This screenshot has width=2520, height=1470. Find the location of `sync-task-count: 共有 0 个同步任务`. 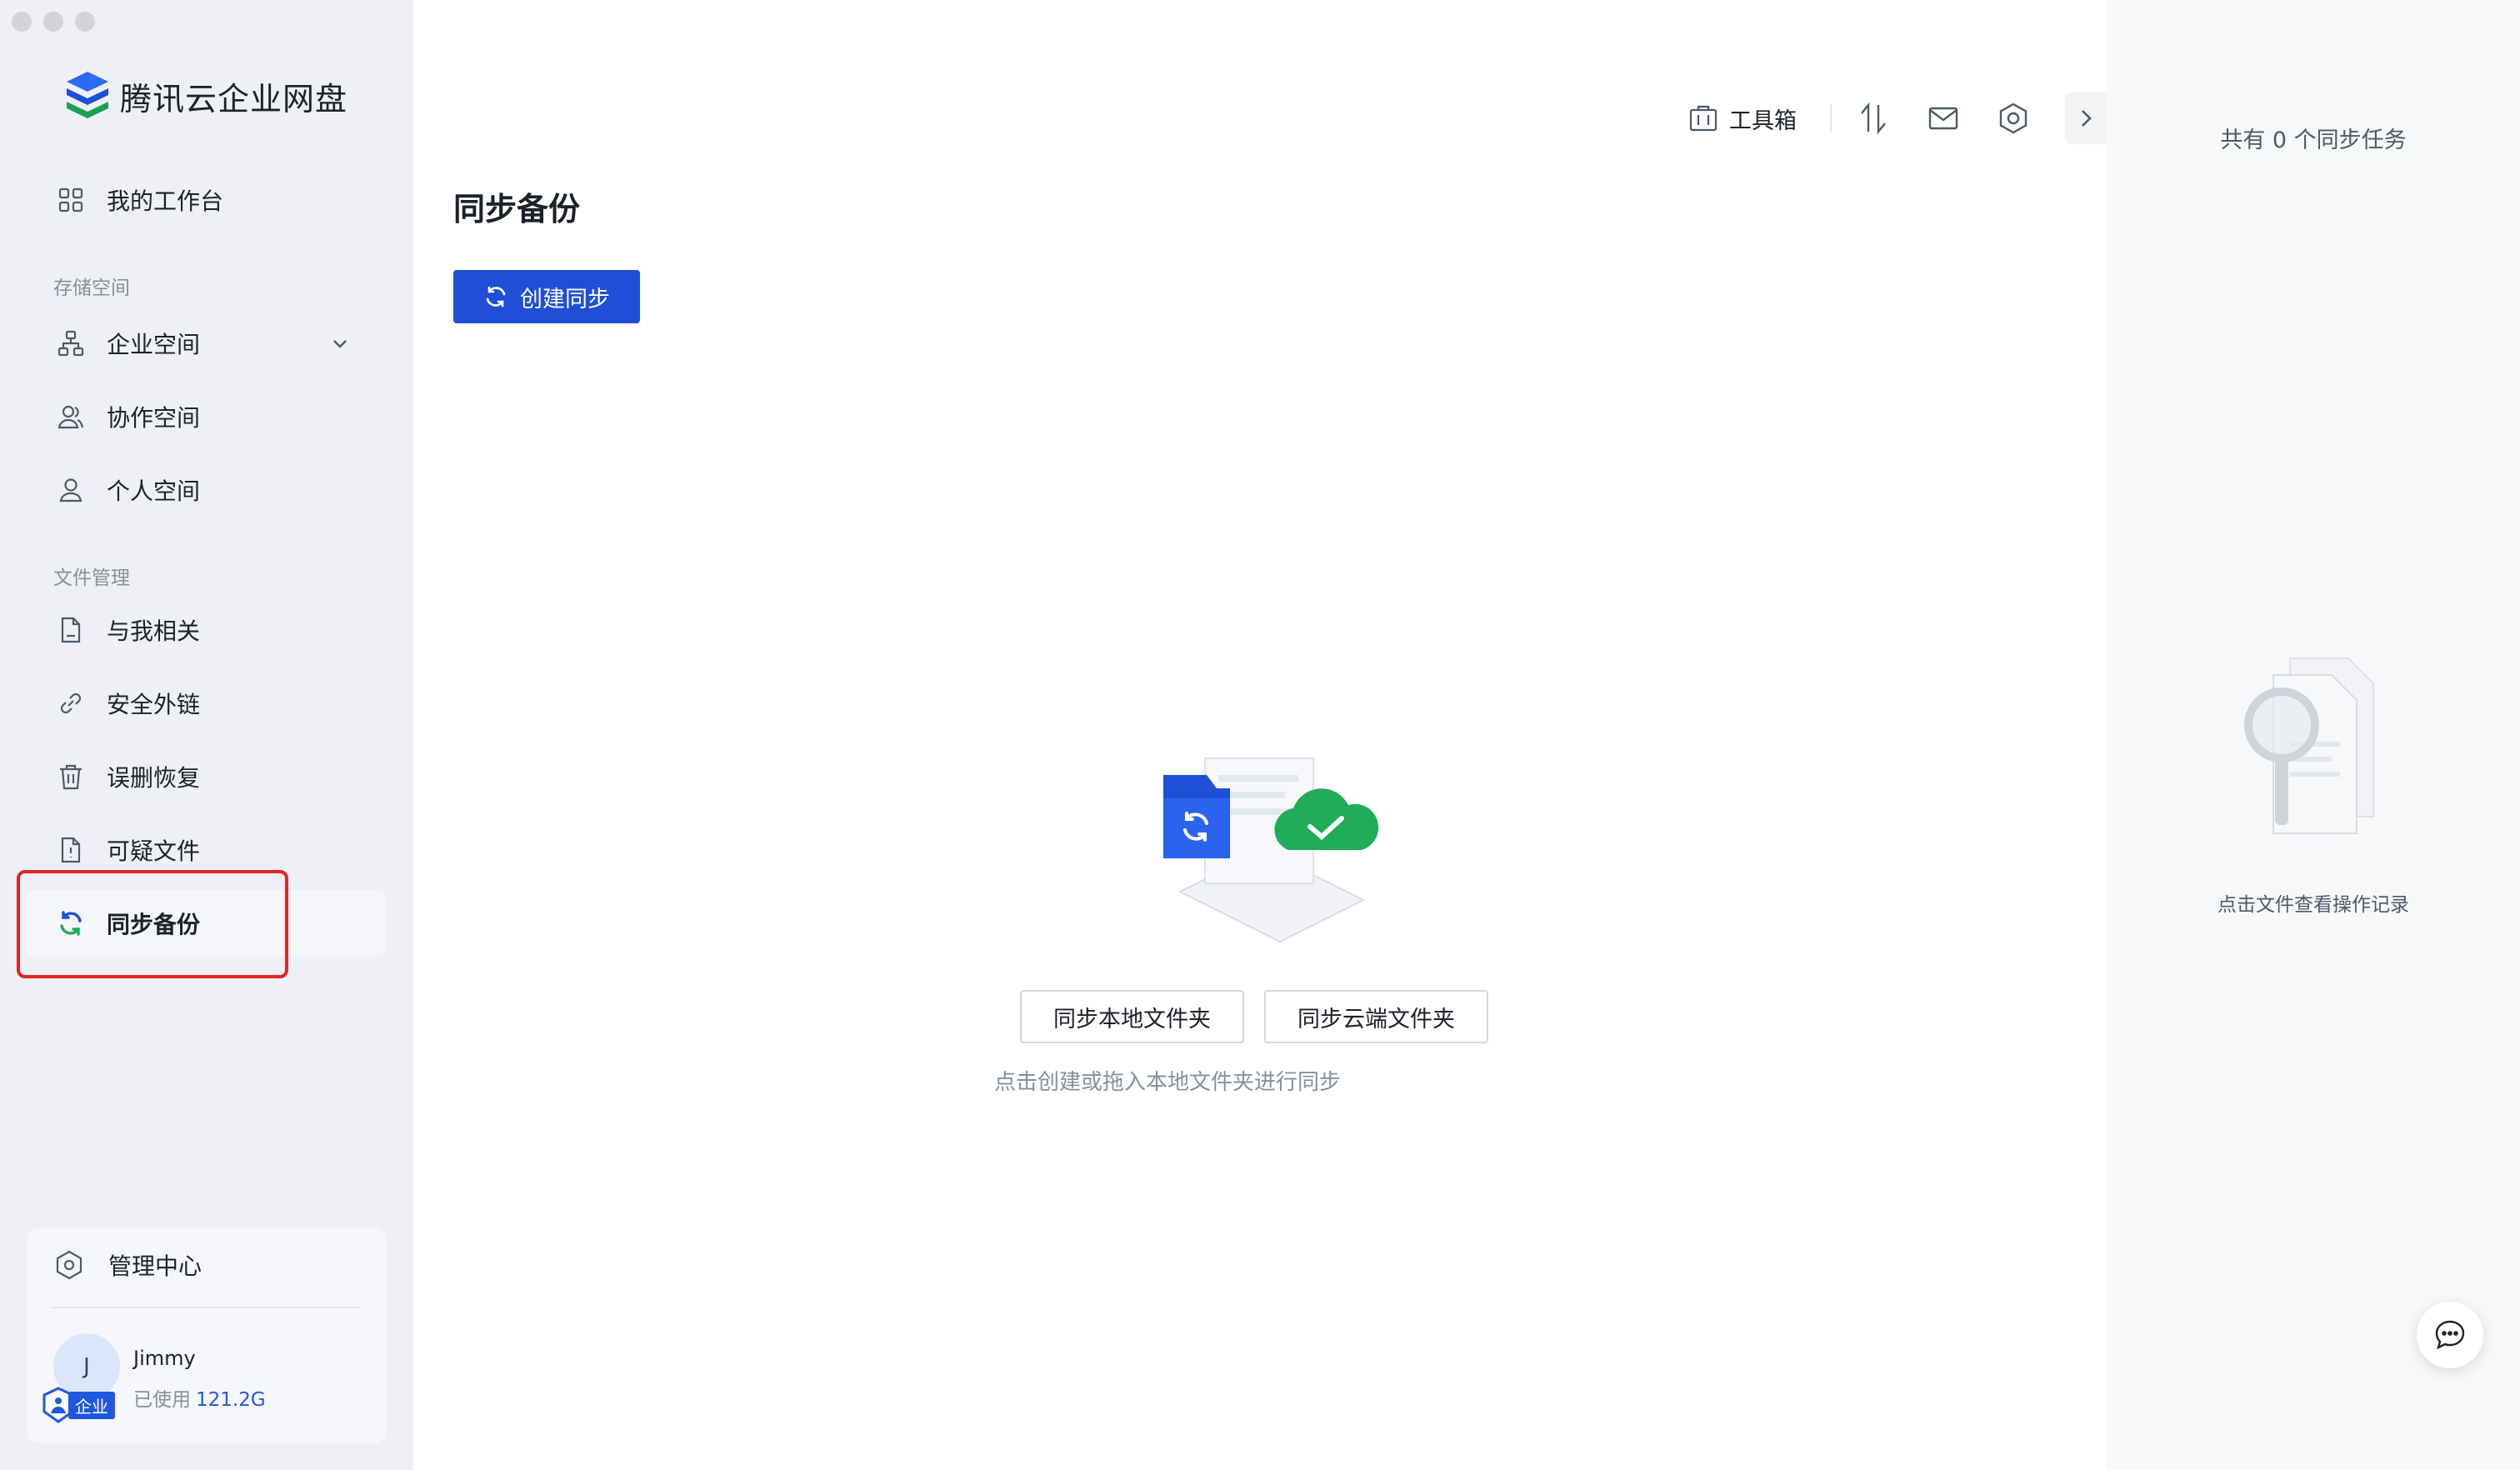

sync-task-count: 共有 0 个同步任务 is located at coordinates (2313, 140).